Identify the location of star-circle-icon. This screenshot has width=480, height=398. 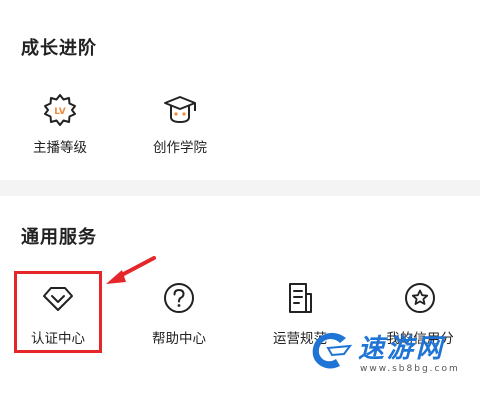
(420, 298).